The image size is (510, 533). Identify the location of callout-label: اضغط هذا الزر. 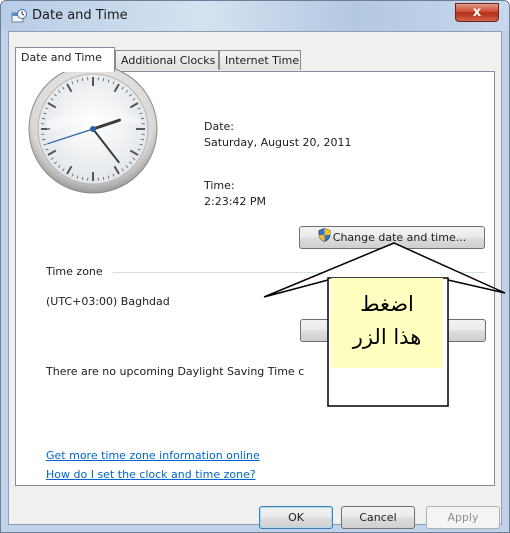
(387, 323).